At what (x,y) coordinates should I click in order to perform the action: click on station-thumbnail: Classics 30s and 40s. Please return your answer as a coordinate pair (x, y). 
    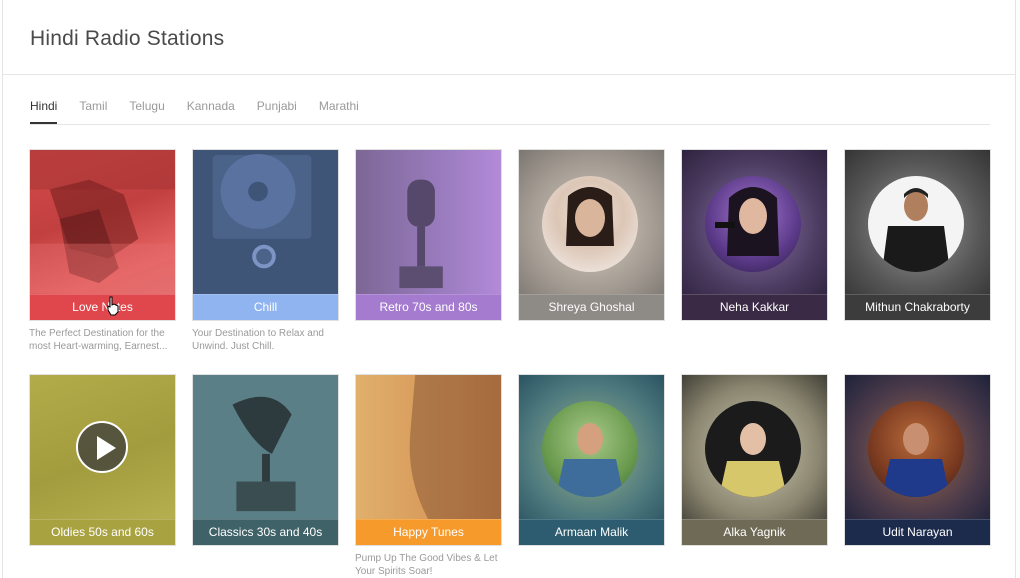
    Looking at the image, I should click on (265, 460).